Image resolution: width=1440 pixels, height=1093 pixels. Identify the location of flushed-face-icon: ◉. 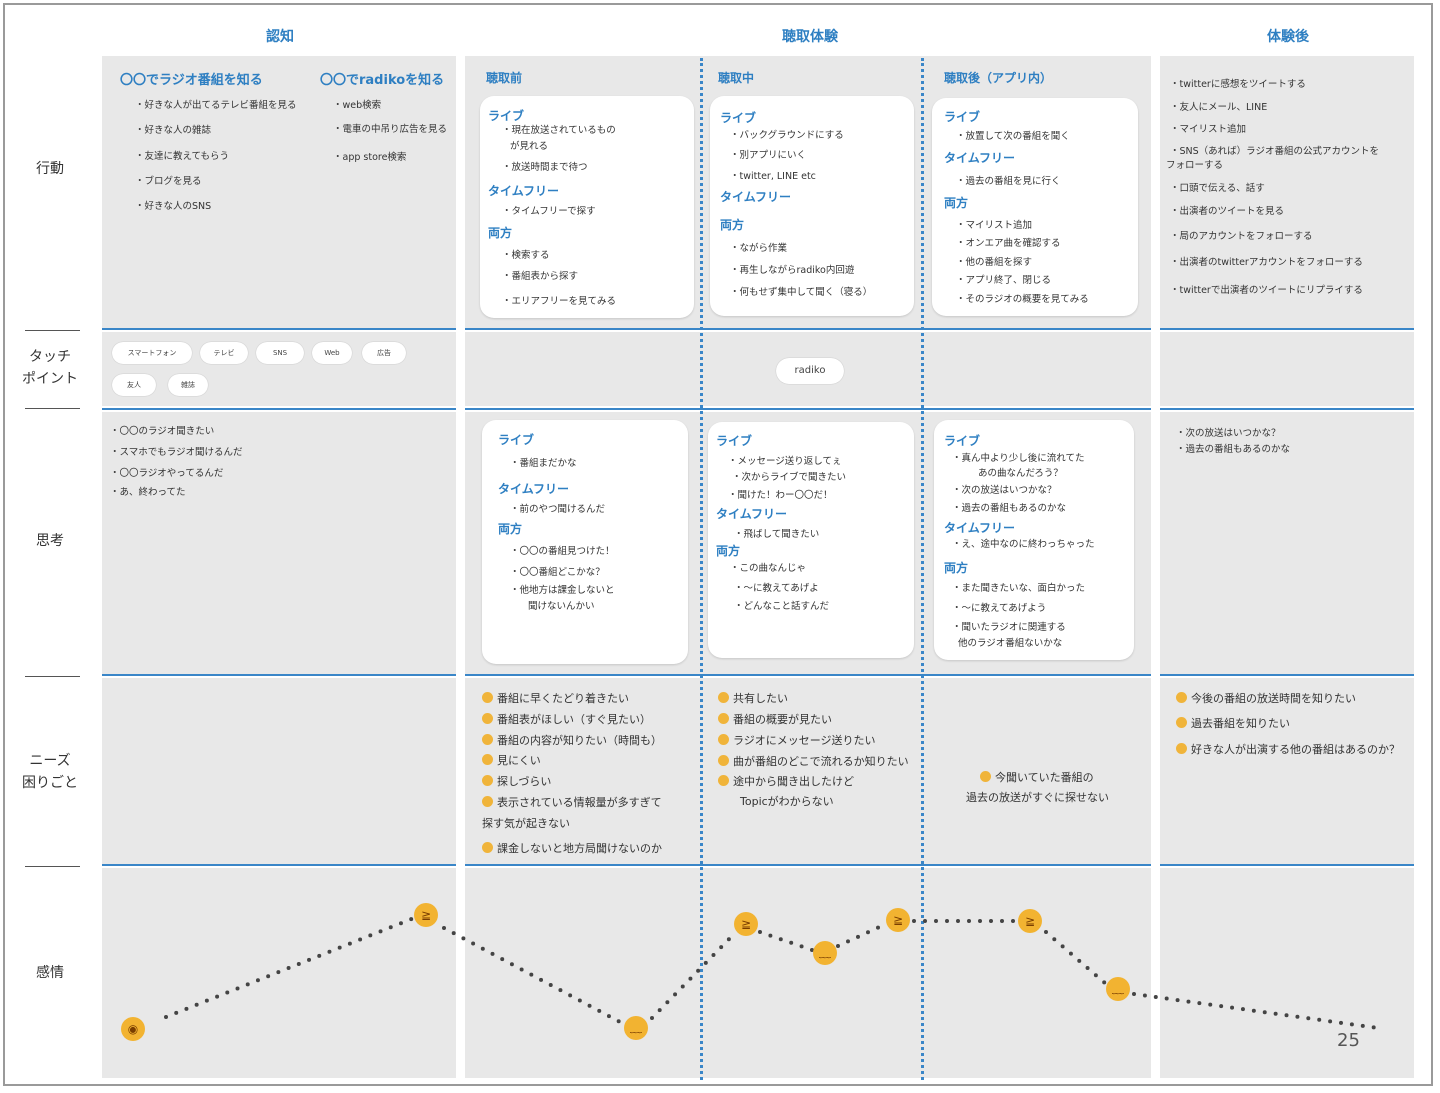
(133, 1029).